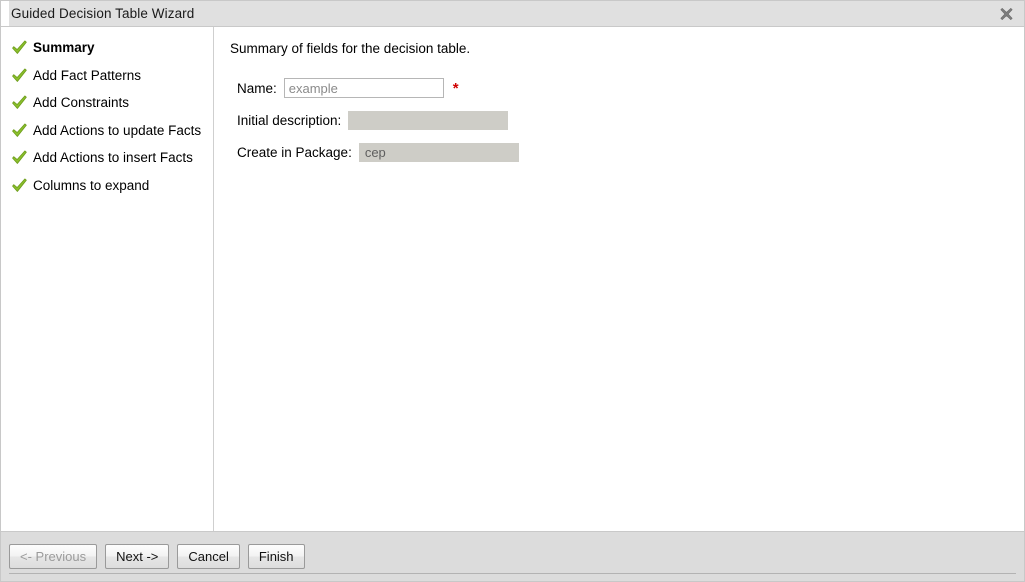 Image resolution: width=1025 pixels, height=582 pixels. I want to click on initial-description-field, so click(428, 120).